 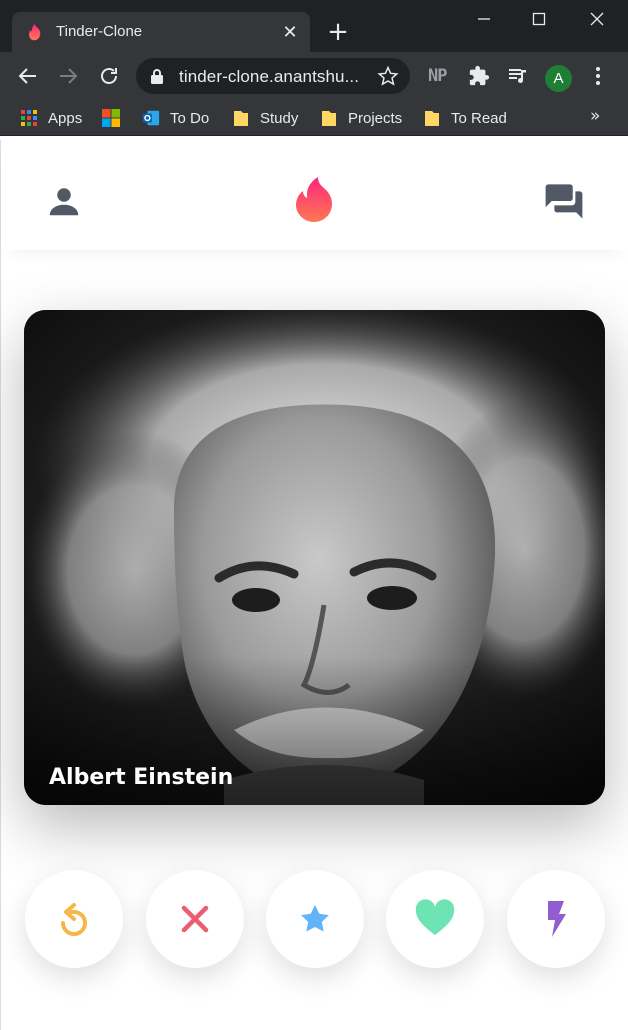 What do you see at coordinates (375, 118) in the screenshot?
I see `bookmark-label: Projects` at bounding box center [375, 118].